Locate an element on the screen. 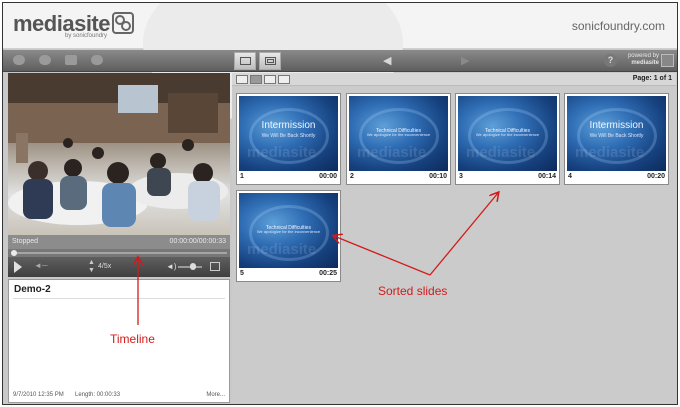 This screenshot has width=680, height=407. sonicfoundry-link: sonicfoundry.com is located at coordinates (618, 26).